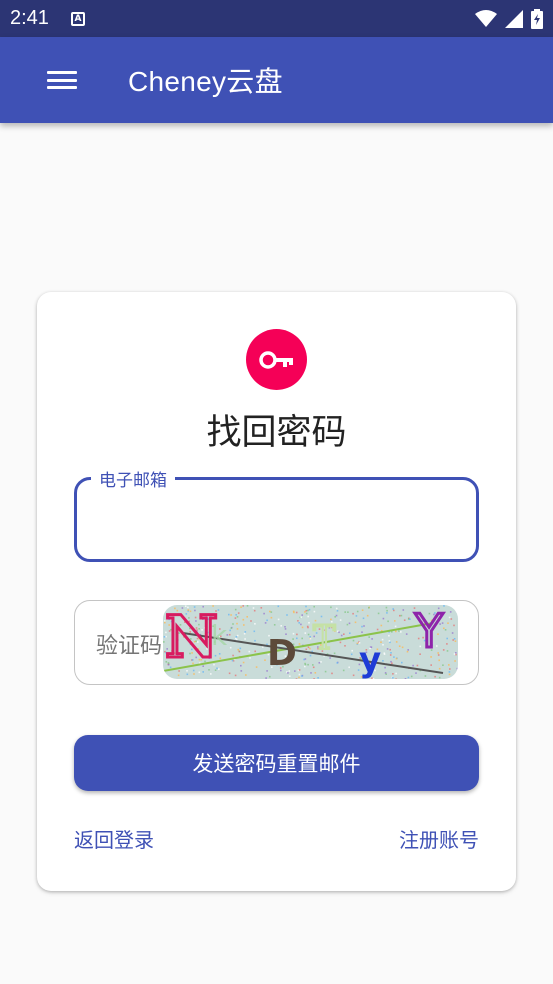  I want to click on signal-icon, so click(514, 18).